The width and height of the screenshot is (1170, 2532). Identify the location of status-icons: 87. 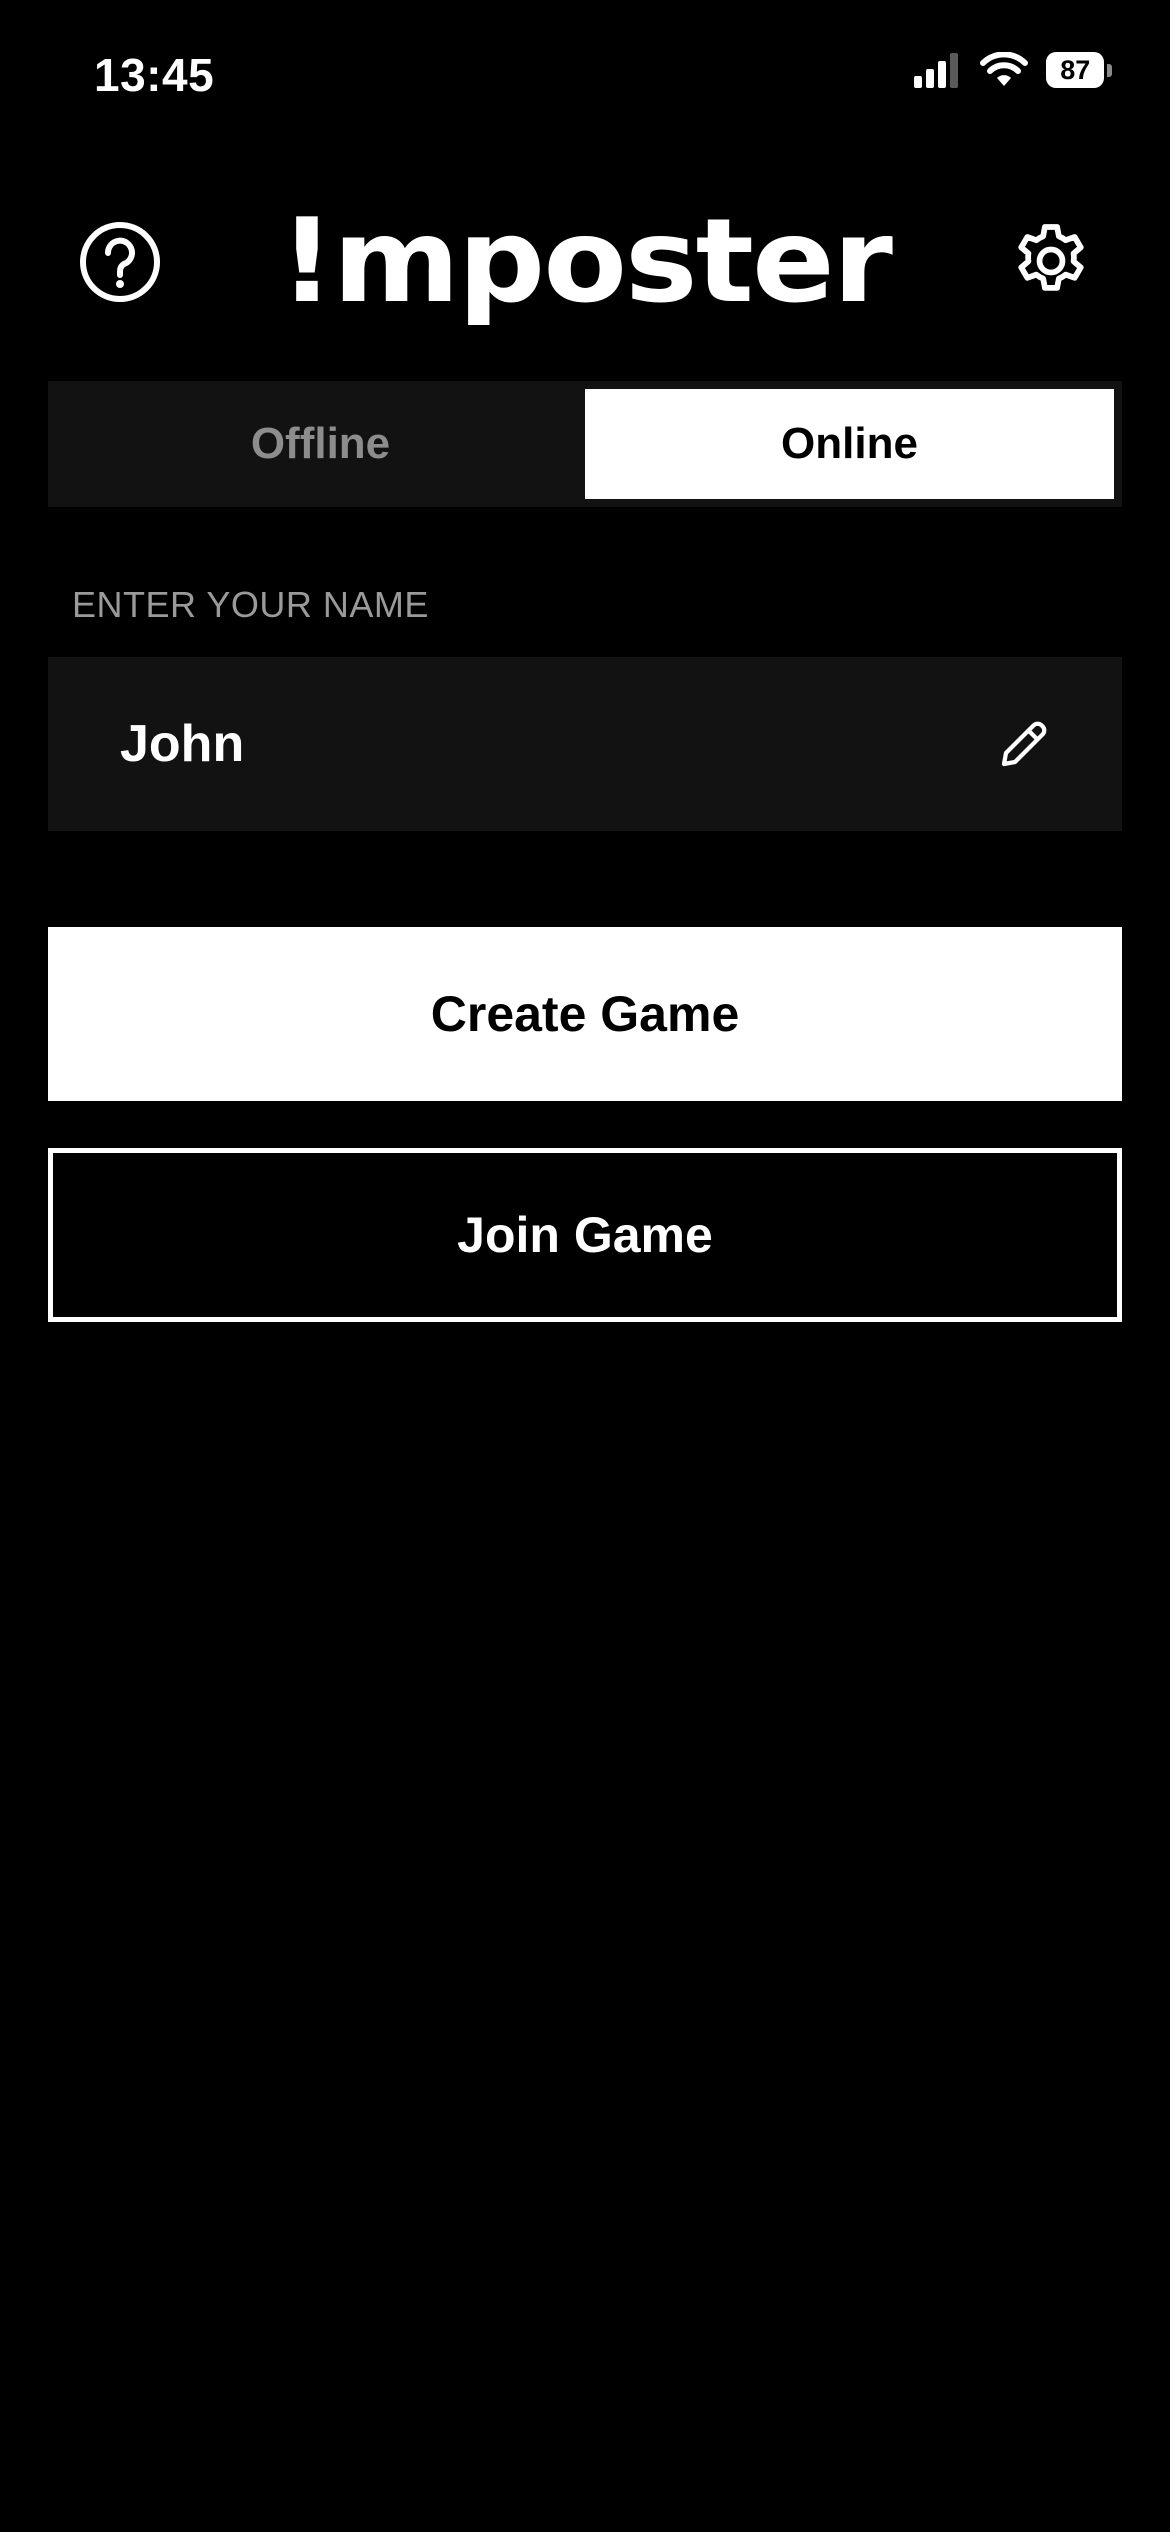
(1012, 70).